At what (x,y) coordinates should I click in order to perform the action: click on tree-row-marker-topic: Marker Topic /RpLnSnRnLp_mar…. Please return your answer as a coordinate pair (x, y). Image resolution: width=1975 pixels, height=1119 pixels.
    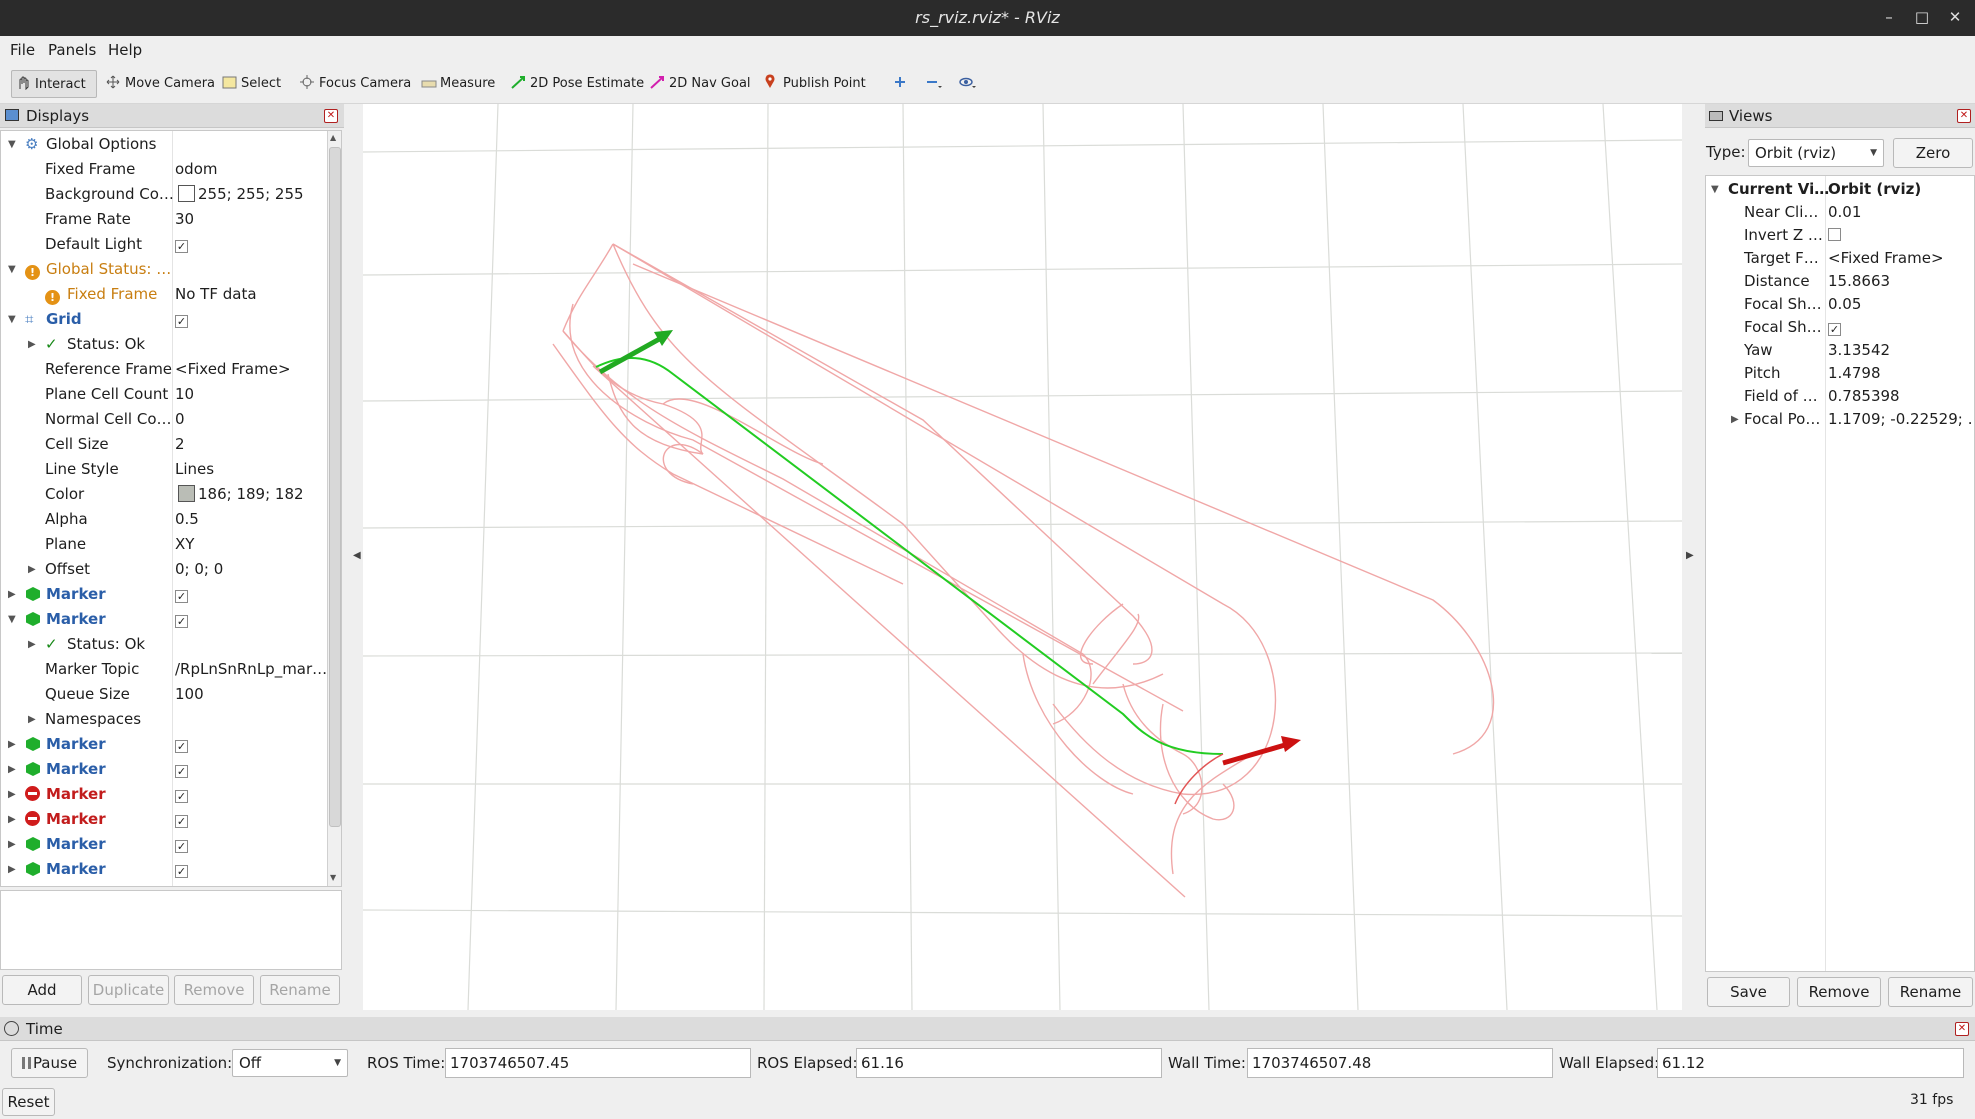
    Looking at the image, I should click on (164, 669).